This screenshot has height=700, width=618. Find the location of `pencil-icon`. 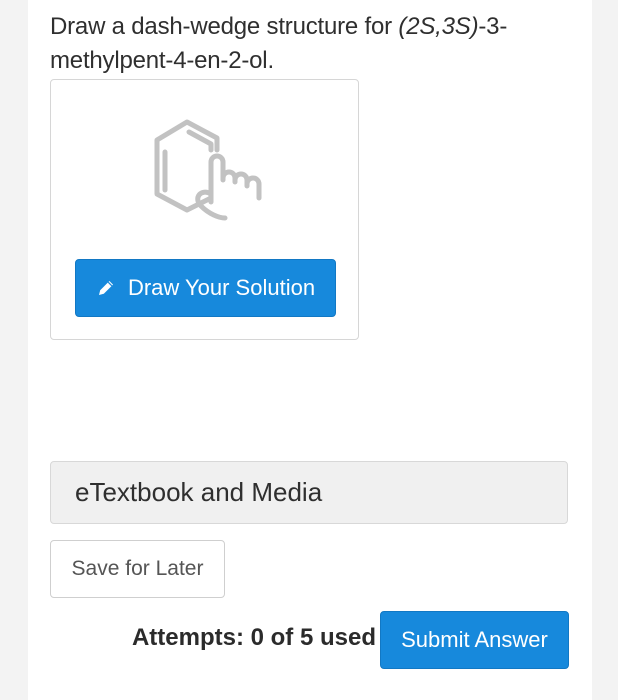

pencil-icon is located at coordinates (105, 288).